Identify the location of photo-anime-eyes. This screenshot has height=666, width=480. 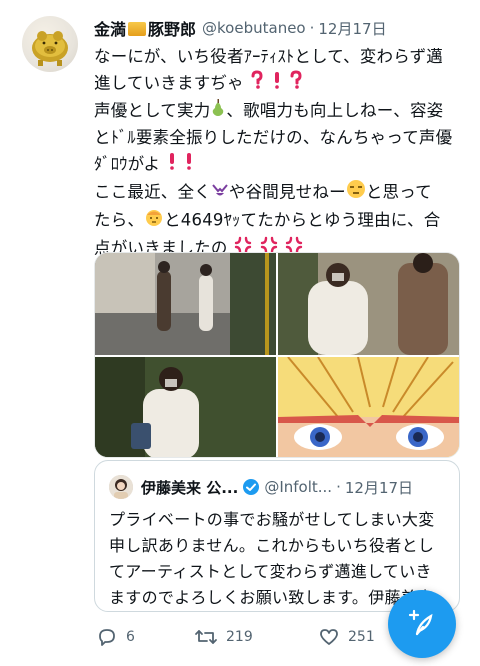
(368, 407).